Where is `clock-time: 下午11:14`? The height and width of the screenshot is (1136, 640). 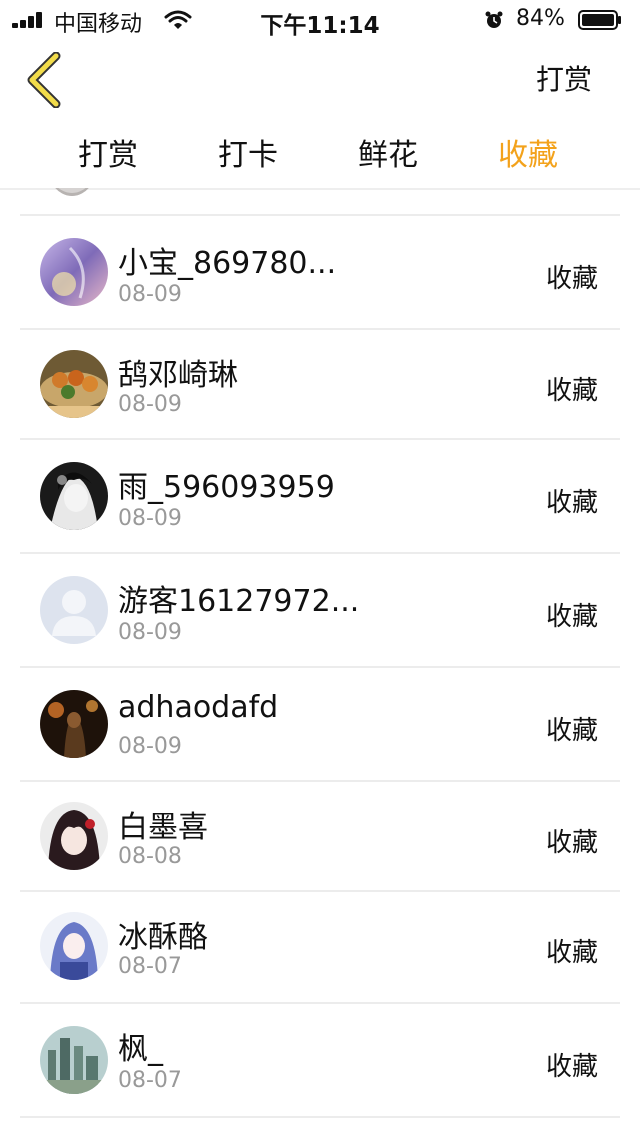
clock-time: 下午11:14 is located at coordinates (320, 26).